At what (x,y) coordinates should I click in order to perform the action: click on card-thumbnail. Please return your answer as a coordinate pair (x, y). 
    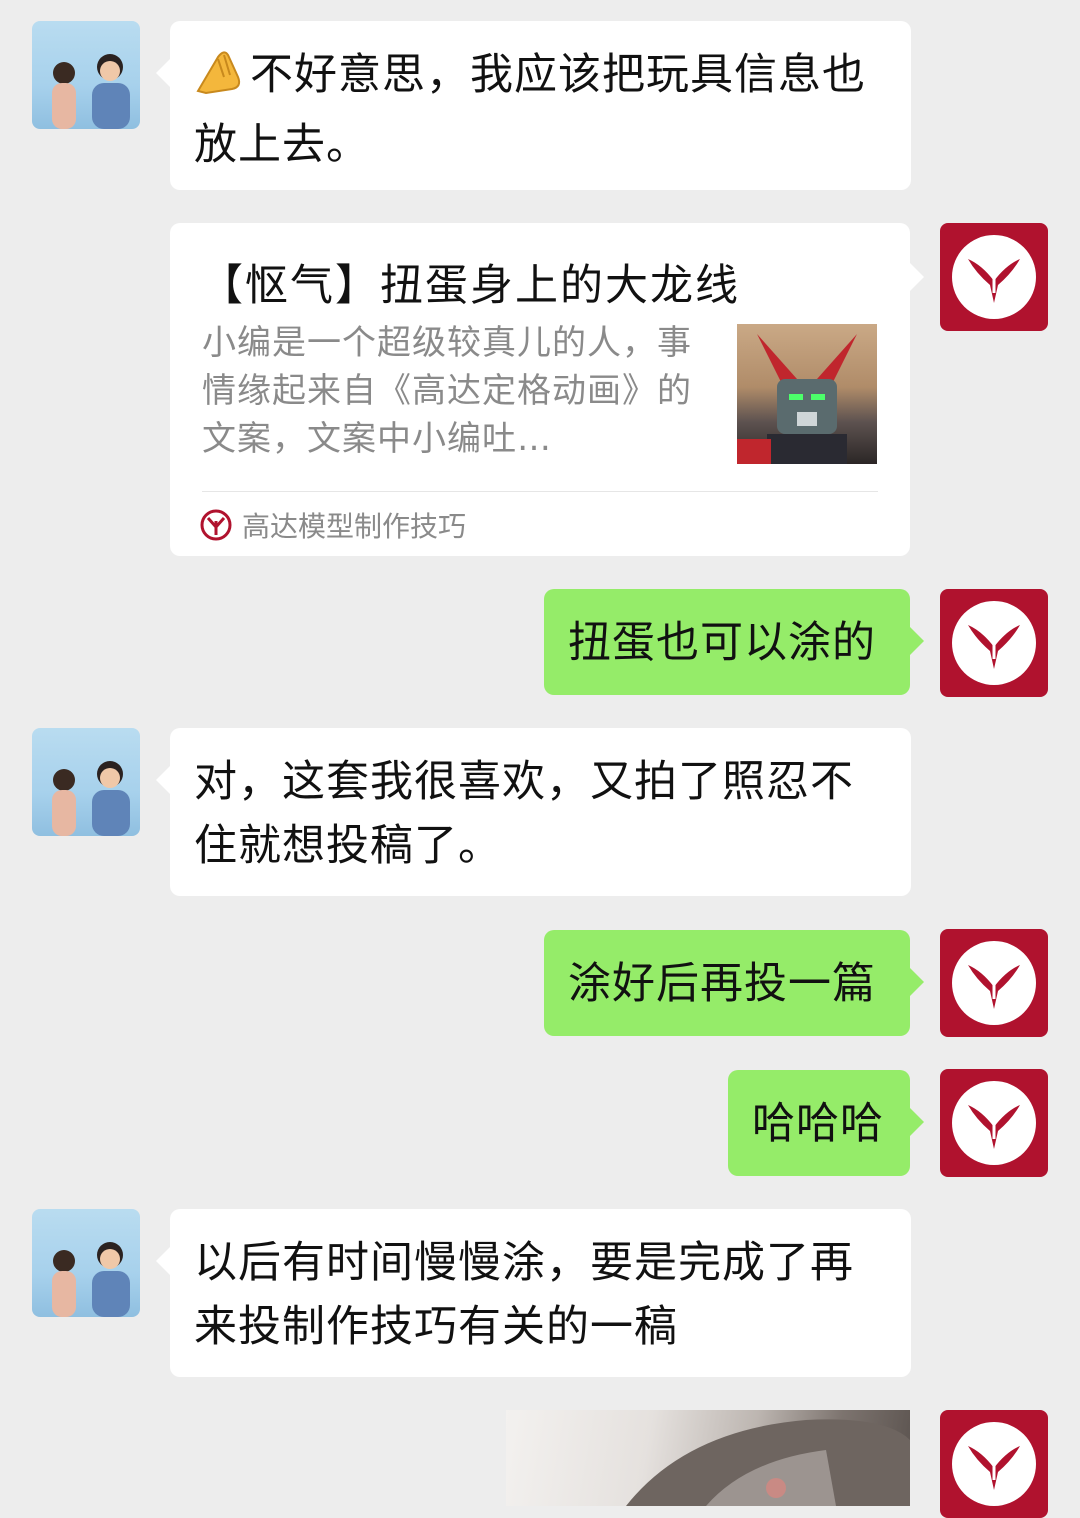
    Looking at the image, I should click on (807, 394).